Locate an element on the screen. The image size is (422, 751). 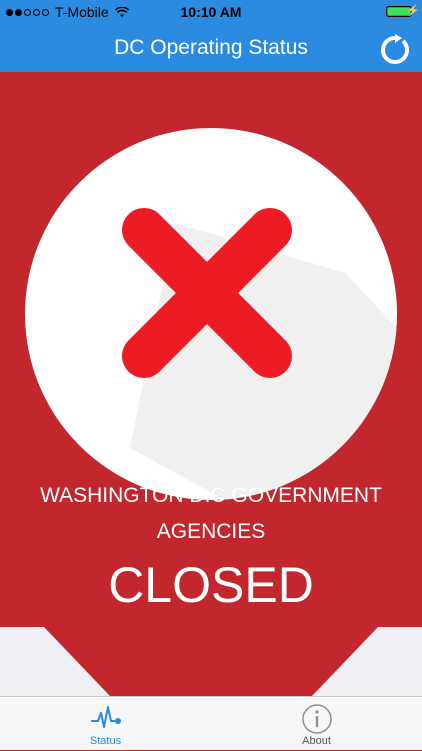
navigation-bar: DC Operating Status is located at coordinates (211, 48).